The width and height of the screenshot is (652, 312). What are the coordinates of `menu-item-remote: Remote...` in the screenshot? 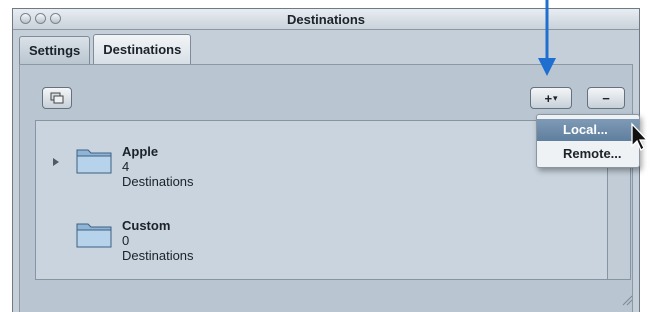 It's located at (588, 154).